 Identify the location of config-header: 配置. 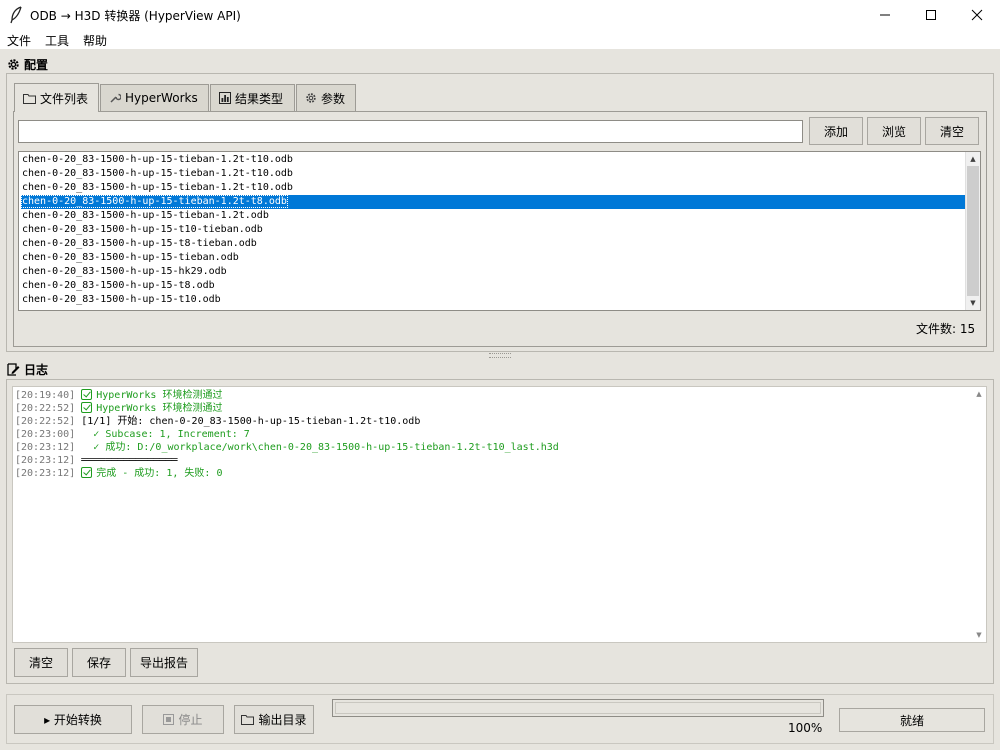
(27, 64).